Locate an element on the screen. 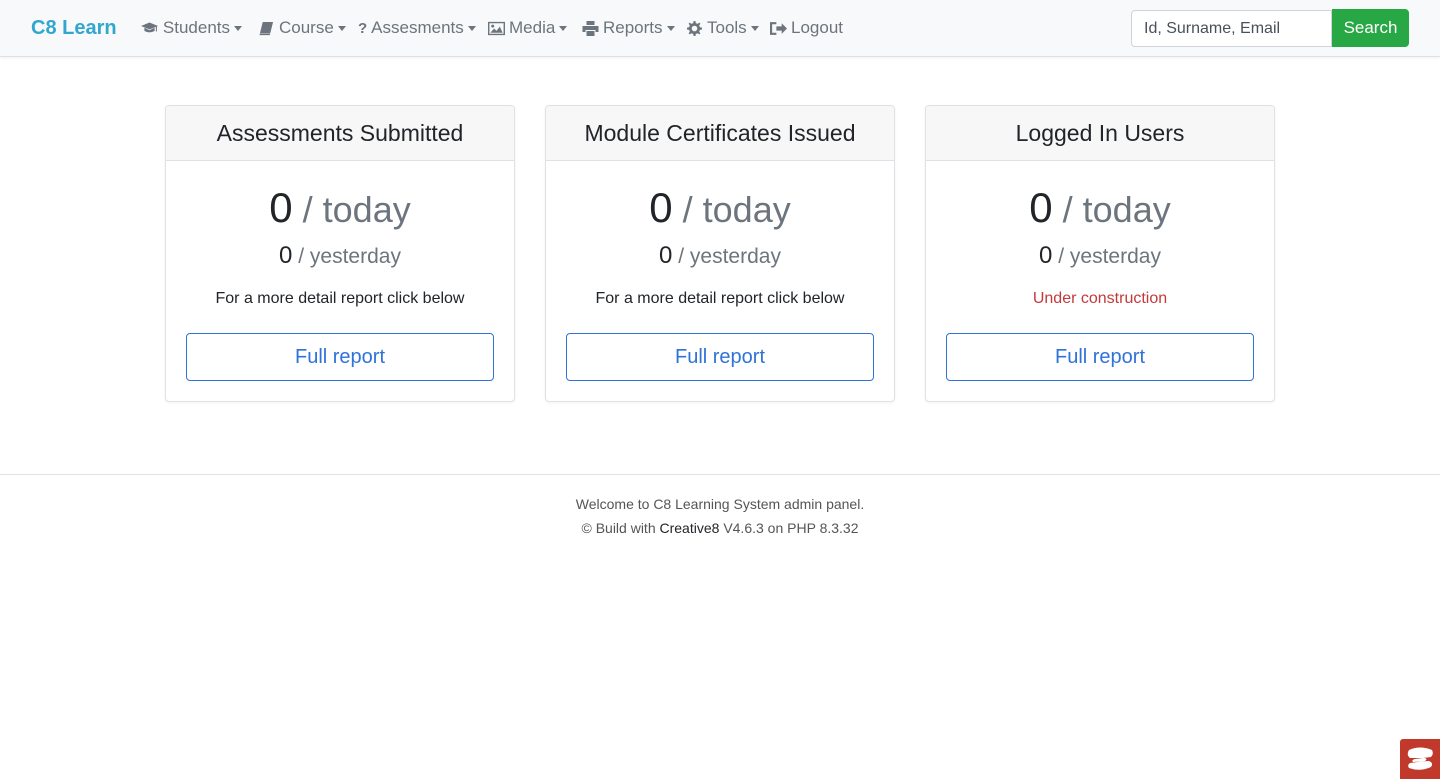  nav-students-label: Students is located at coordinates (196, 27).